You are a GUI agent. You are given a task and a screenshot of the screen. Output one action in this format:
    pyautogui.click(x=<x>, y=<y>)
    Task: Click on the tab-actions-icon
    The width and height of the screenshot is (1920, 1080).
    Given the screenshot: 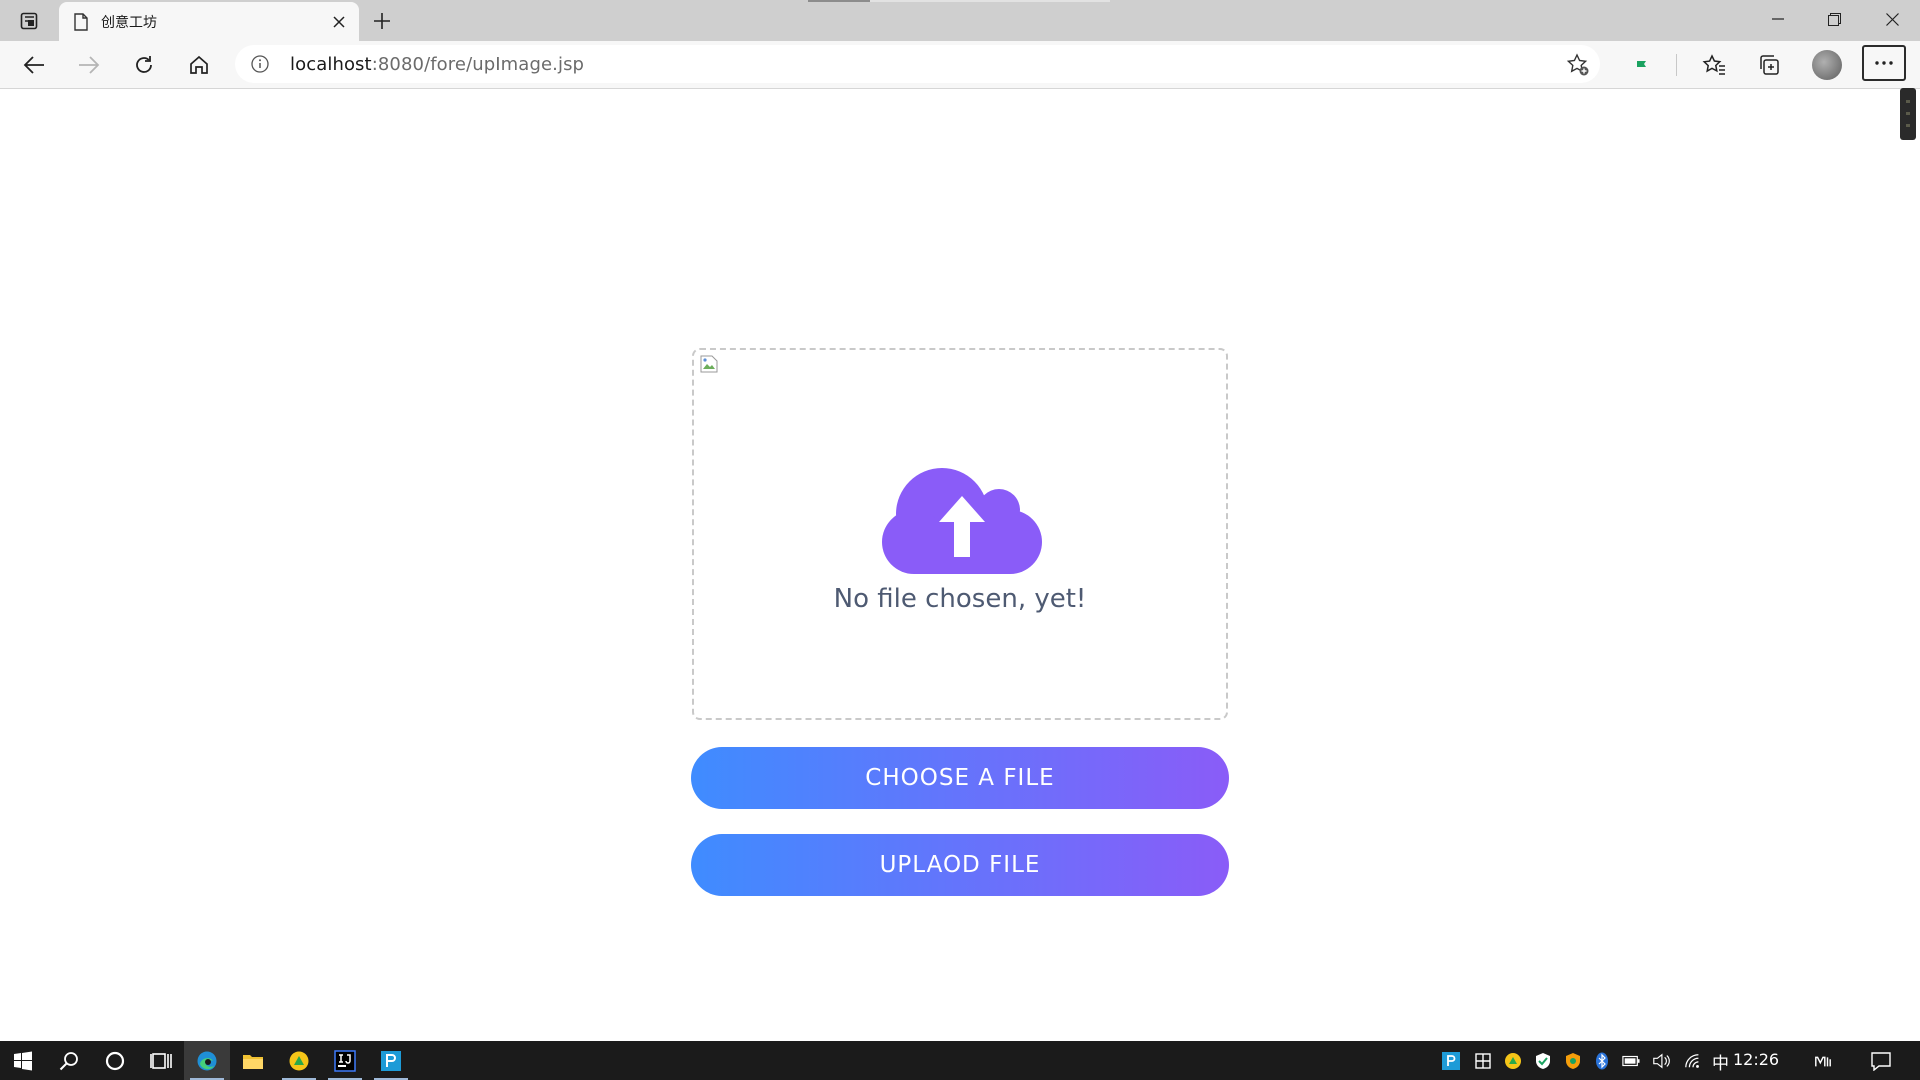 What is the action you would take?
    pyautogui.click(x=29, y=21)
    